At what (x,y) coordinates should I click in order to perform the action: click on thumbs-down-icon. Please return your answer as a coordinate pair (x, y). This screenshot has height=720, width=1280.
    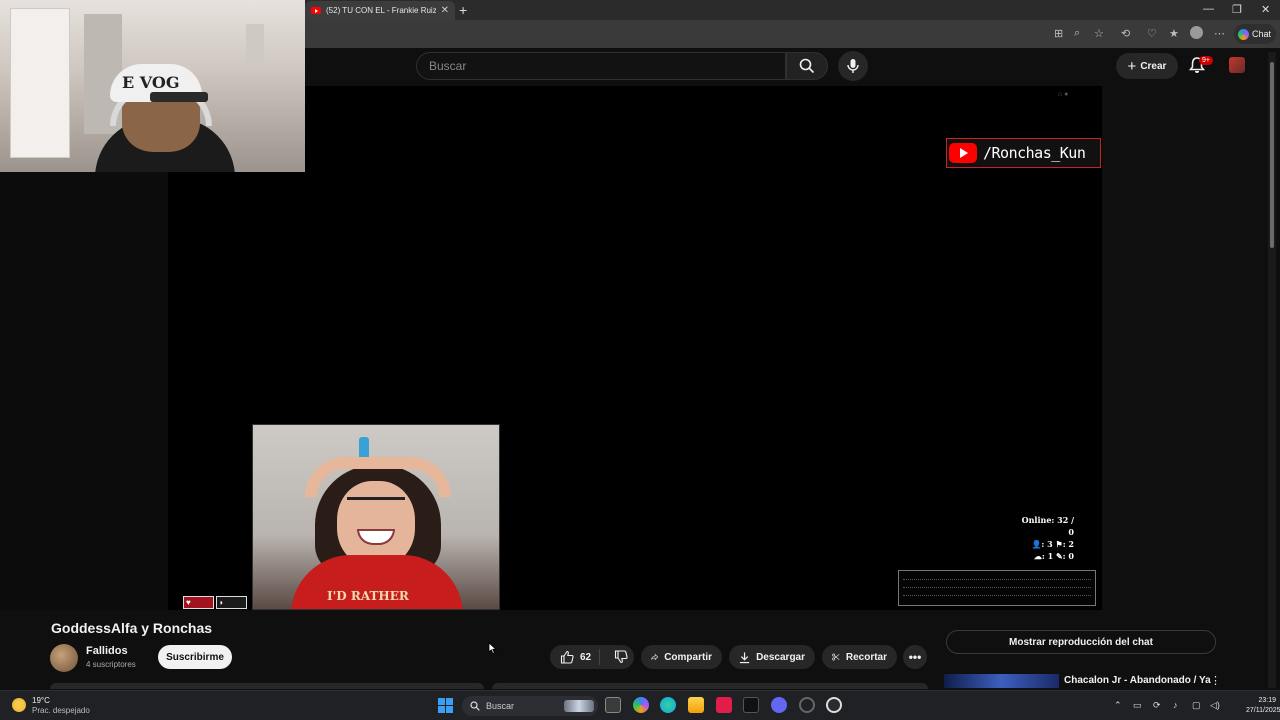
    Looking at the image, I should click on (621, 657).